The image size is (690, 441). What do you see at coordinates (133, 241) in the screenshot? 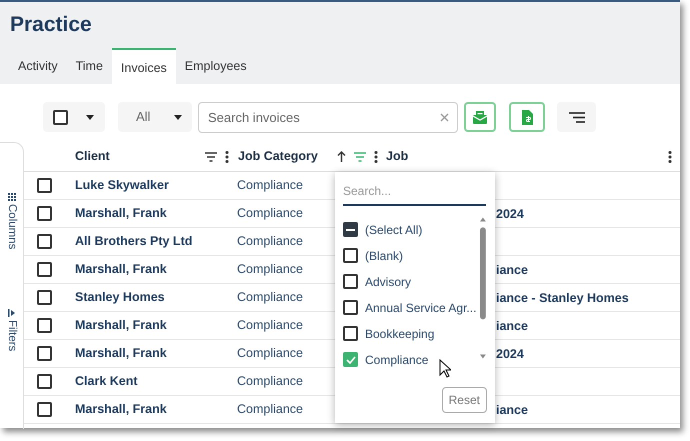
I see `client-cell: All Brothers Pty Ltd` at bounding box center [133, 241].